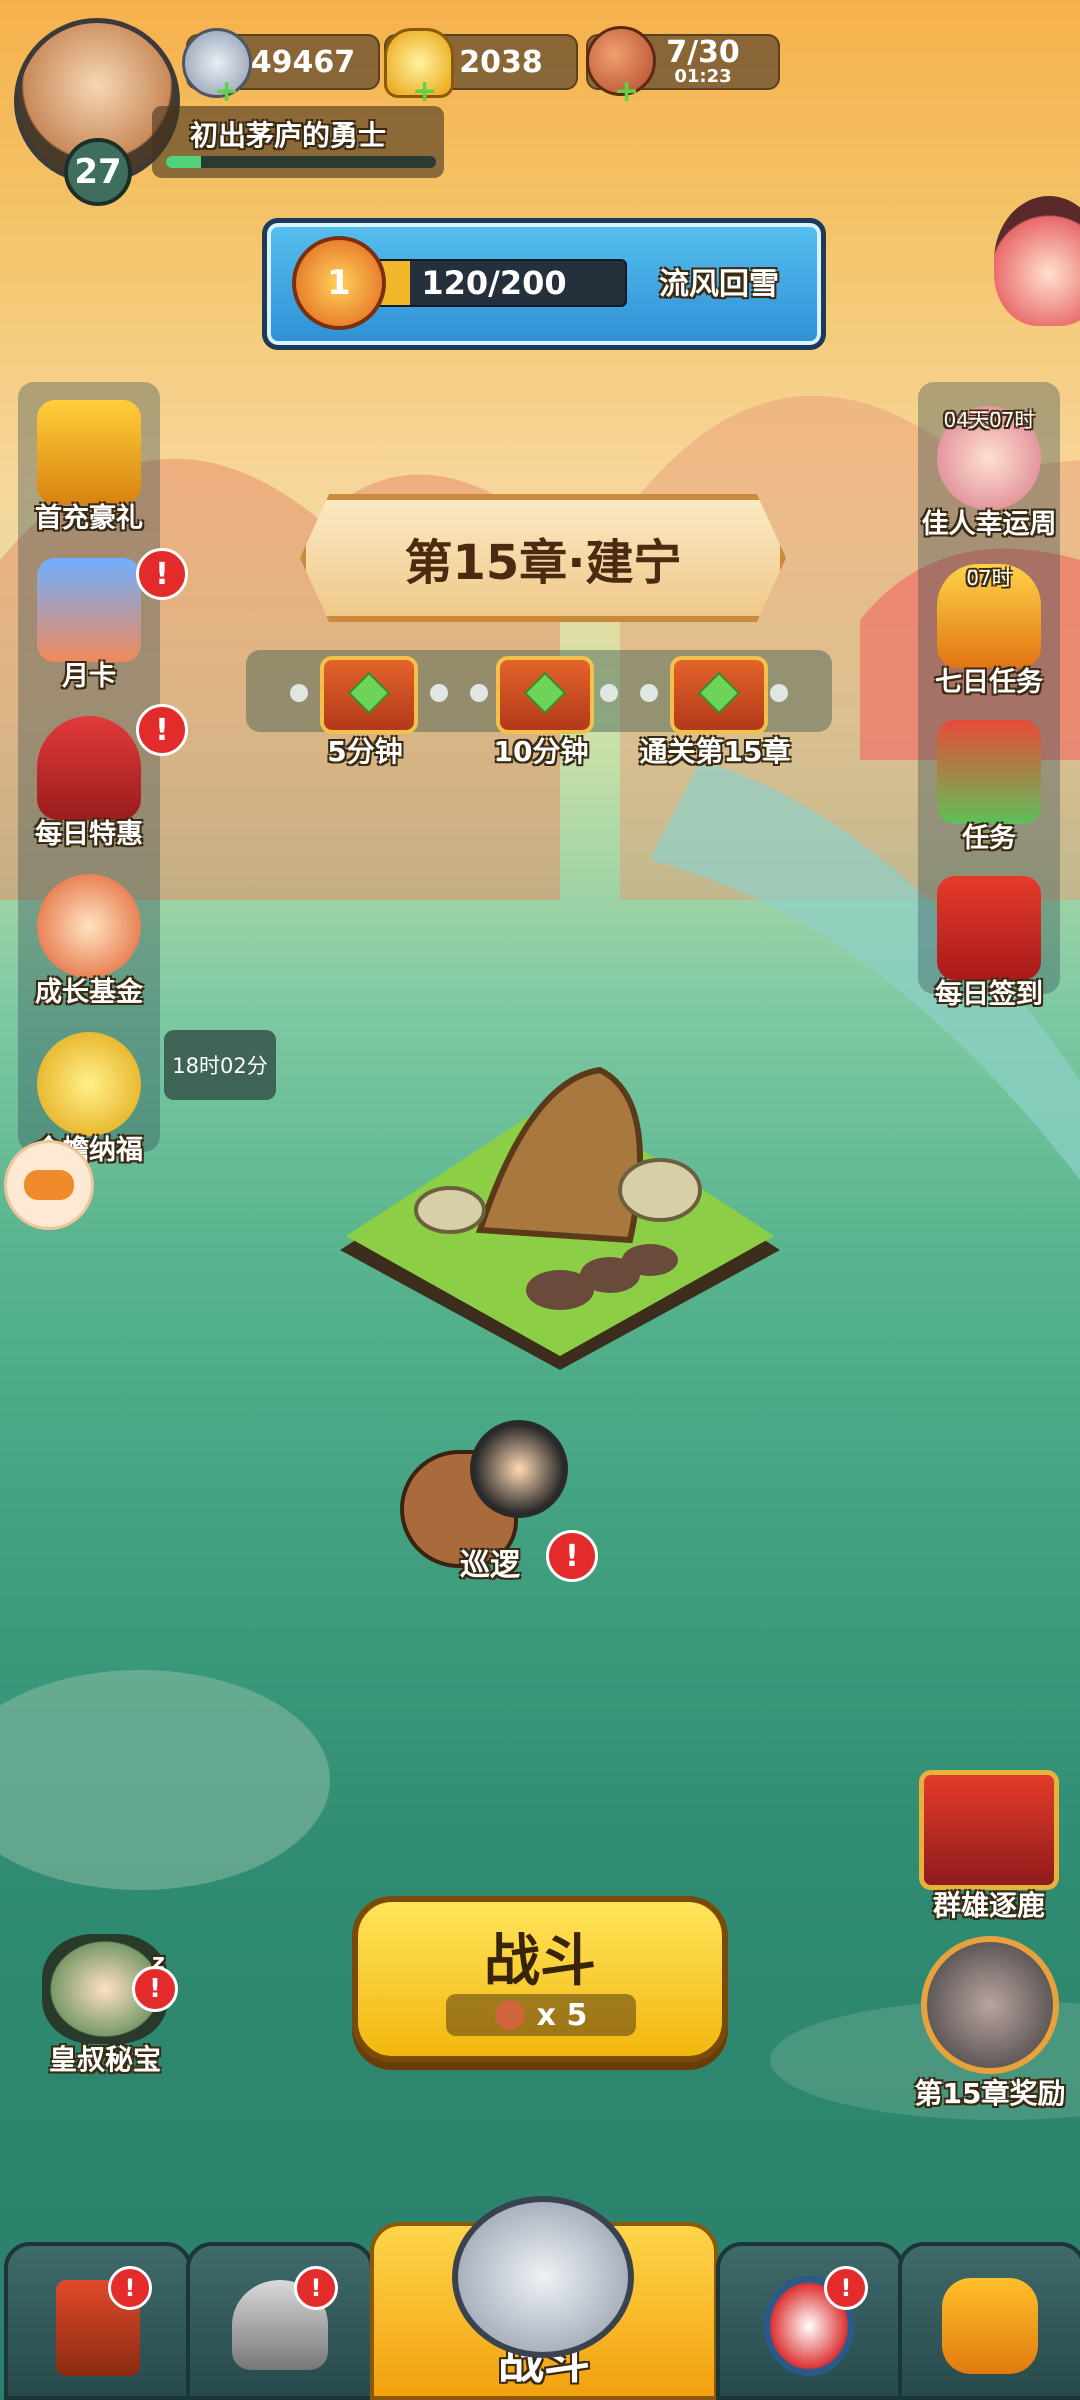  Describe the element at coordinates (490, 1565) in the screenshot. I see `patrol-label: 巡逻` at that location.